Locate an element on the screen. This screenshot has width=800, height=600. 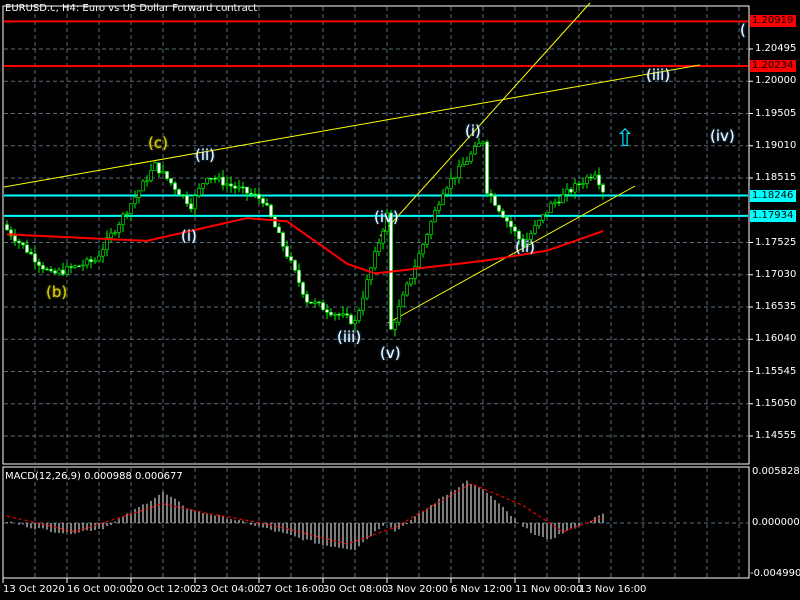
time-axis-label: 23 Oct 04:00 is located at coordinates (228, 589).